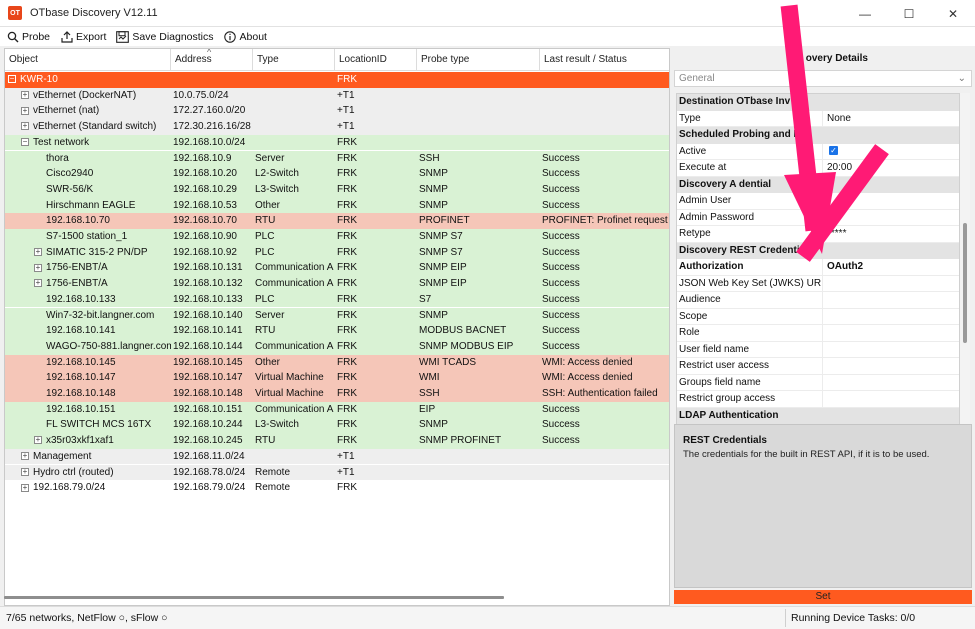 This screenshot has height=629, width=975. What do you see at coordinates (337, 80) in the screenshot?
I see `tree-row: − KWR-10 FRK` at bounding box center [337, 80].